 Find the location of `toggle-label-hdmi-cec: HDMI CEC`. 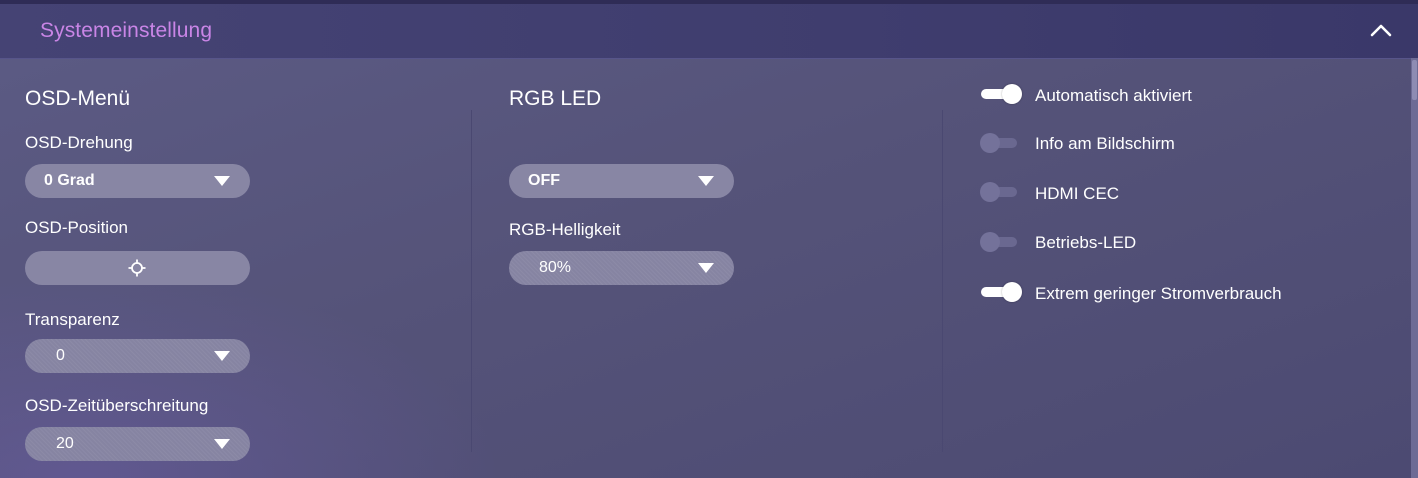

toggle-label-hdmi-cec: HDMI CEC is located at coordinates (1077, 193).